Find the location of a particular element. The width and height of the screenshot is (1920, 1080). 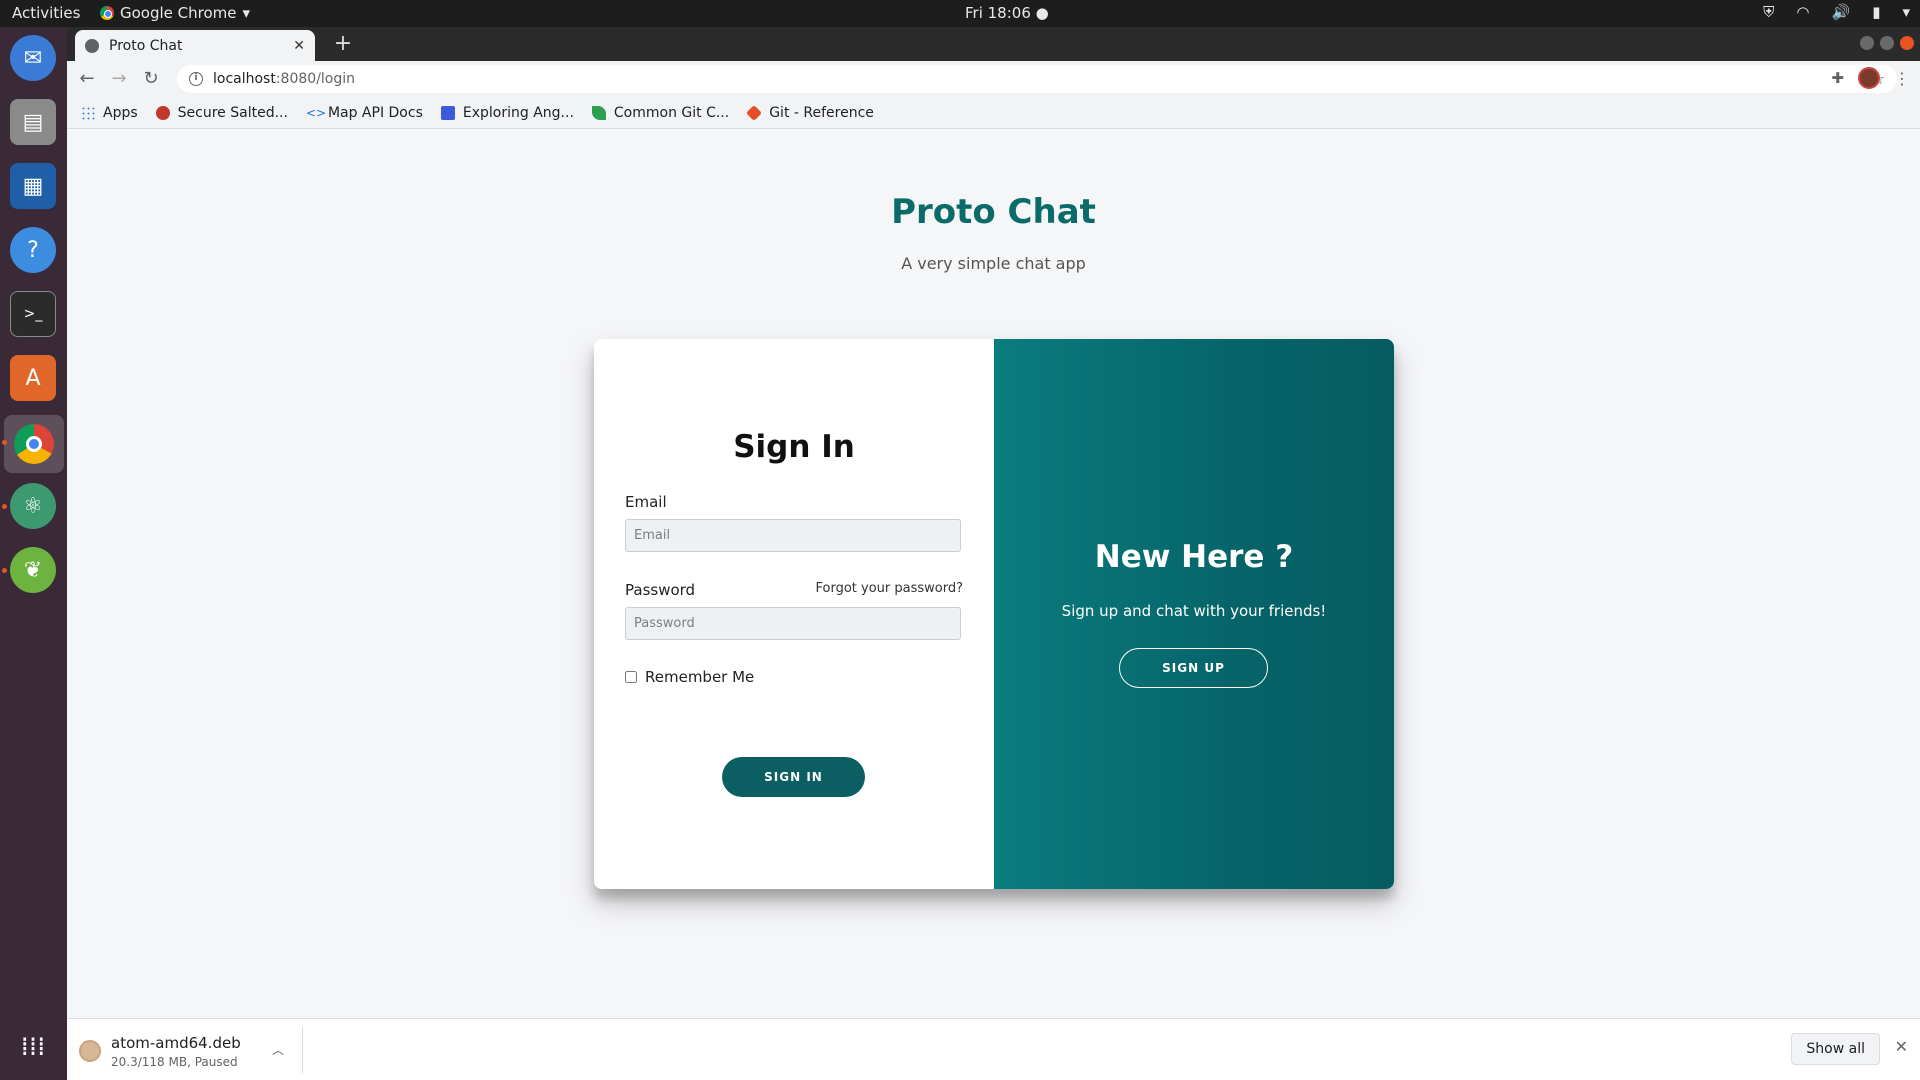

clock-text: Fri 18:06 is located at coordinates (998, 13).